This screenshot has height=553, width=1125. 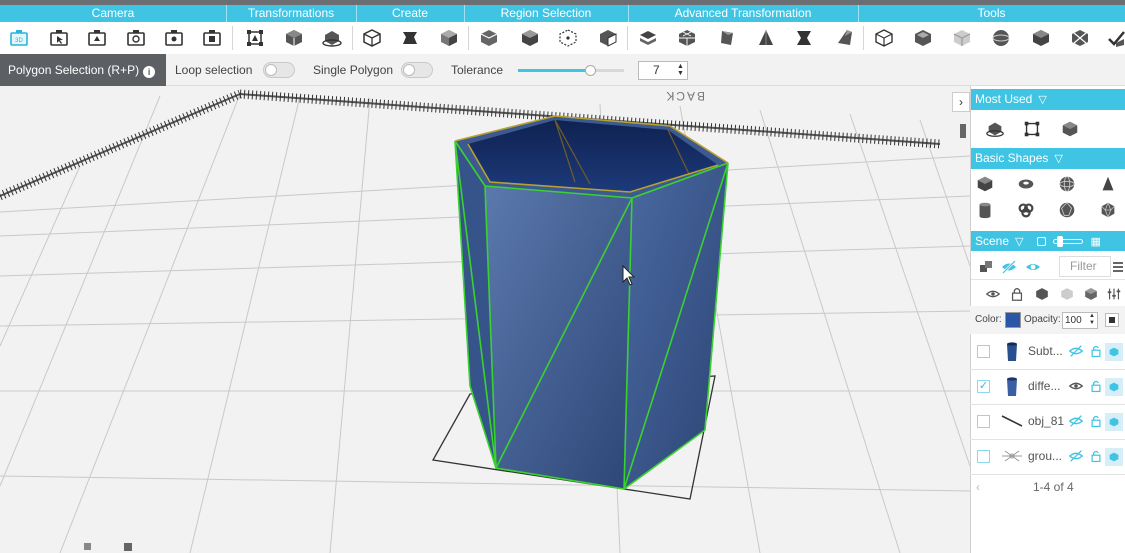 What do you see at coordinates (449, 38) in the screenshot?
I see `inset-icon` at bounding box center [449, 38].